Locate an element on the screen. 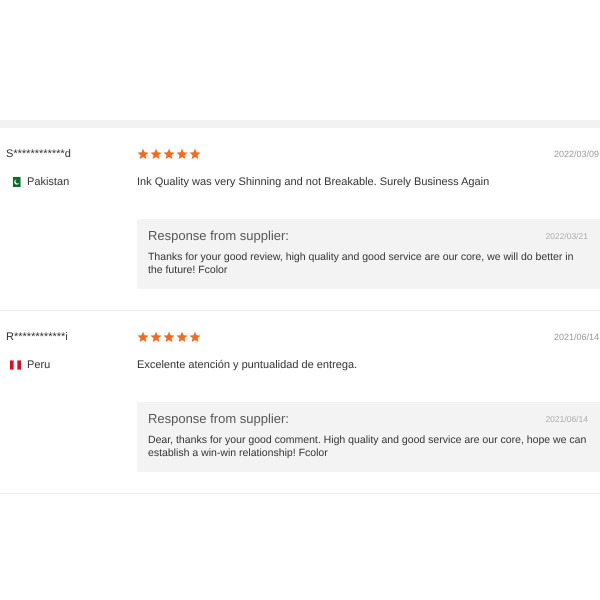 This screenshot has height=600, width=600. review-text: Ink Quality was very Shinning and not Breakable. Surely Business Again is located at coordinates (313, 182).